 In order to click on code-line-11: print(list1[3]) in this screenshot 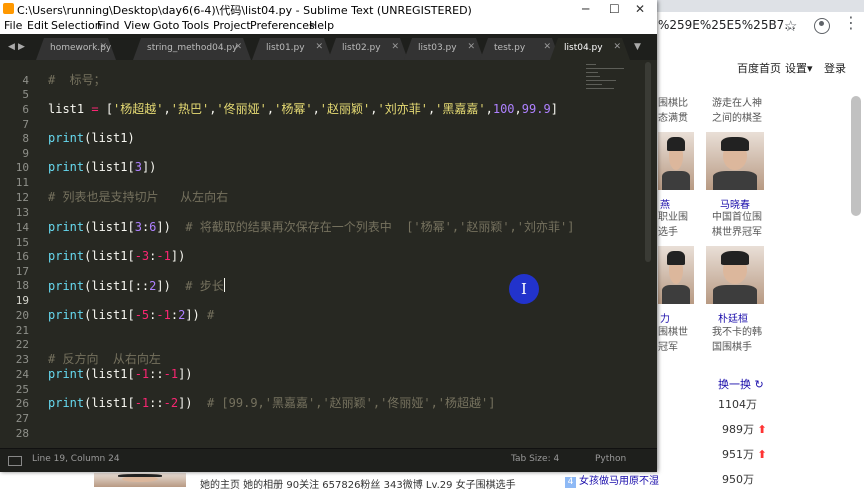, I will do `click(102, 167)`.